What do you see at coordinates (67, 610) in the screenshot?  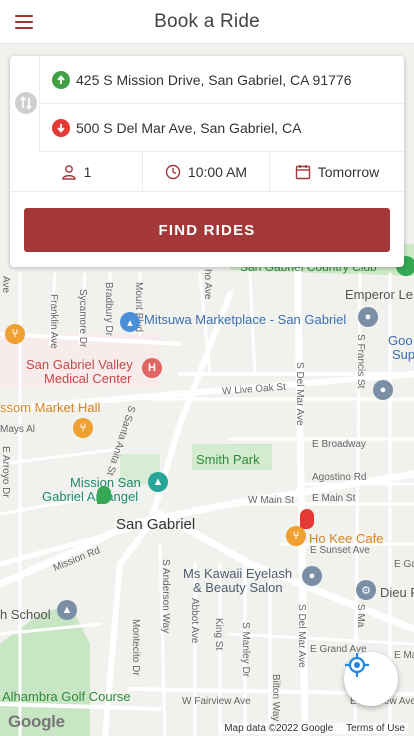 I see `school-icon: ▲` at bounding box center [67, 610].